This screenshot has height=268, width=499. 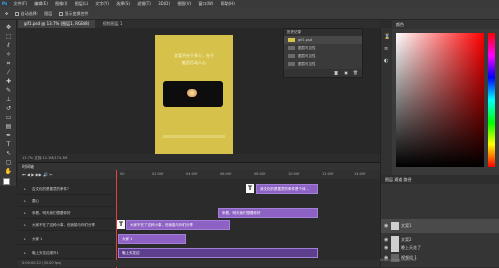 I want to click on move-icon: ✥, so click(x=8, y=28).